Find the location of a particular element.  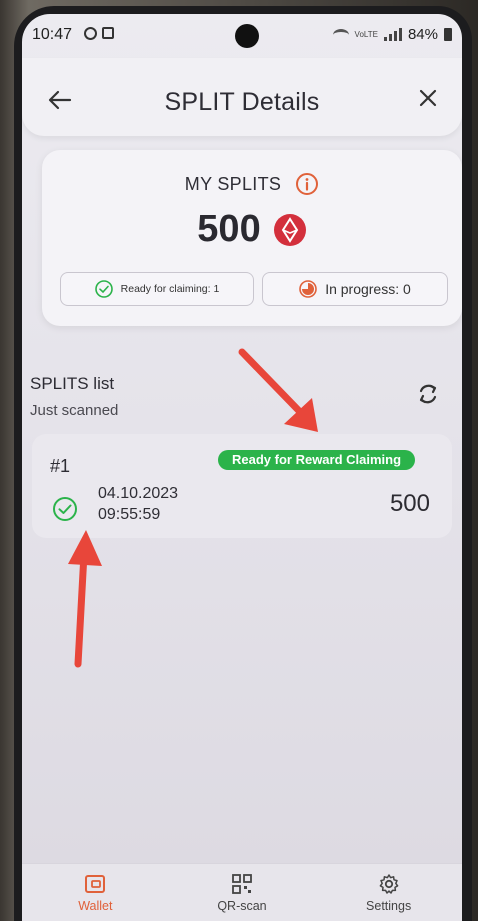

total-amount-row: 500 is located at coordinates (252, 229).